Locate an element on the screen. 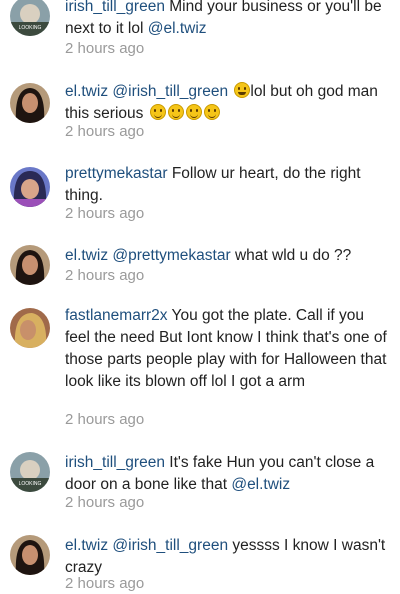 The width and height of the screenshot is (400, 594). mention-link: @prettymekastar is located at coordinates (171, 255).